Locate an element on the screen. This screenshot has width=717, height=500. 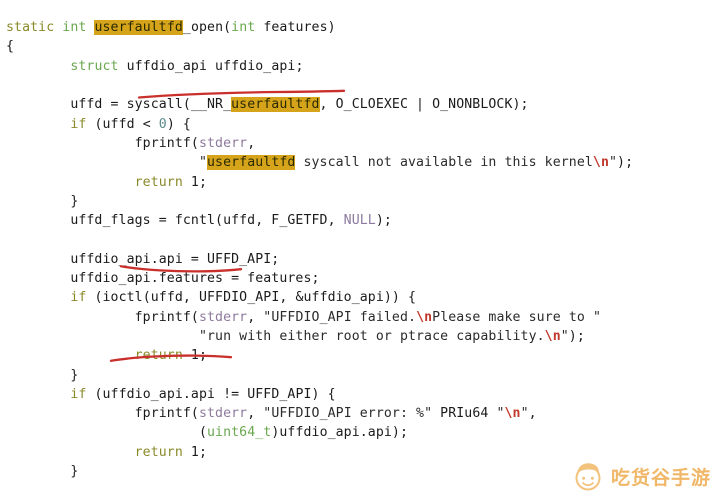
code-line: fprintf(stderr, is located at coordinates (131, 143).